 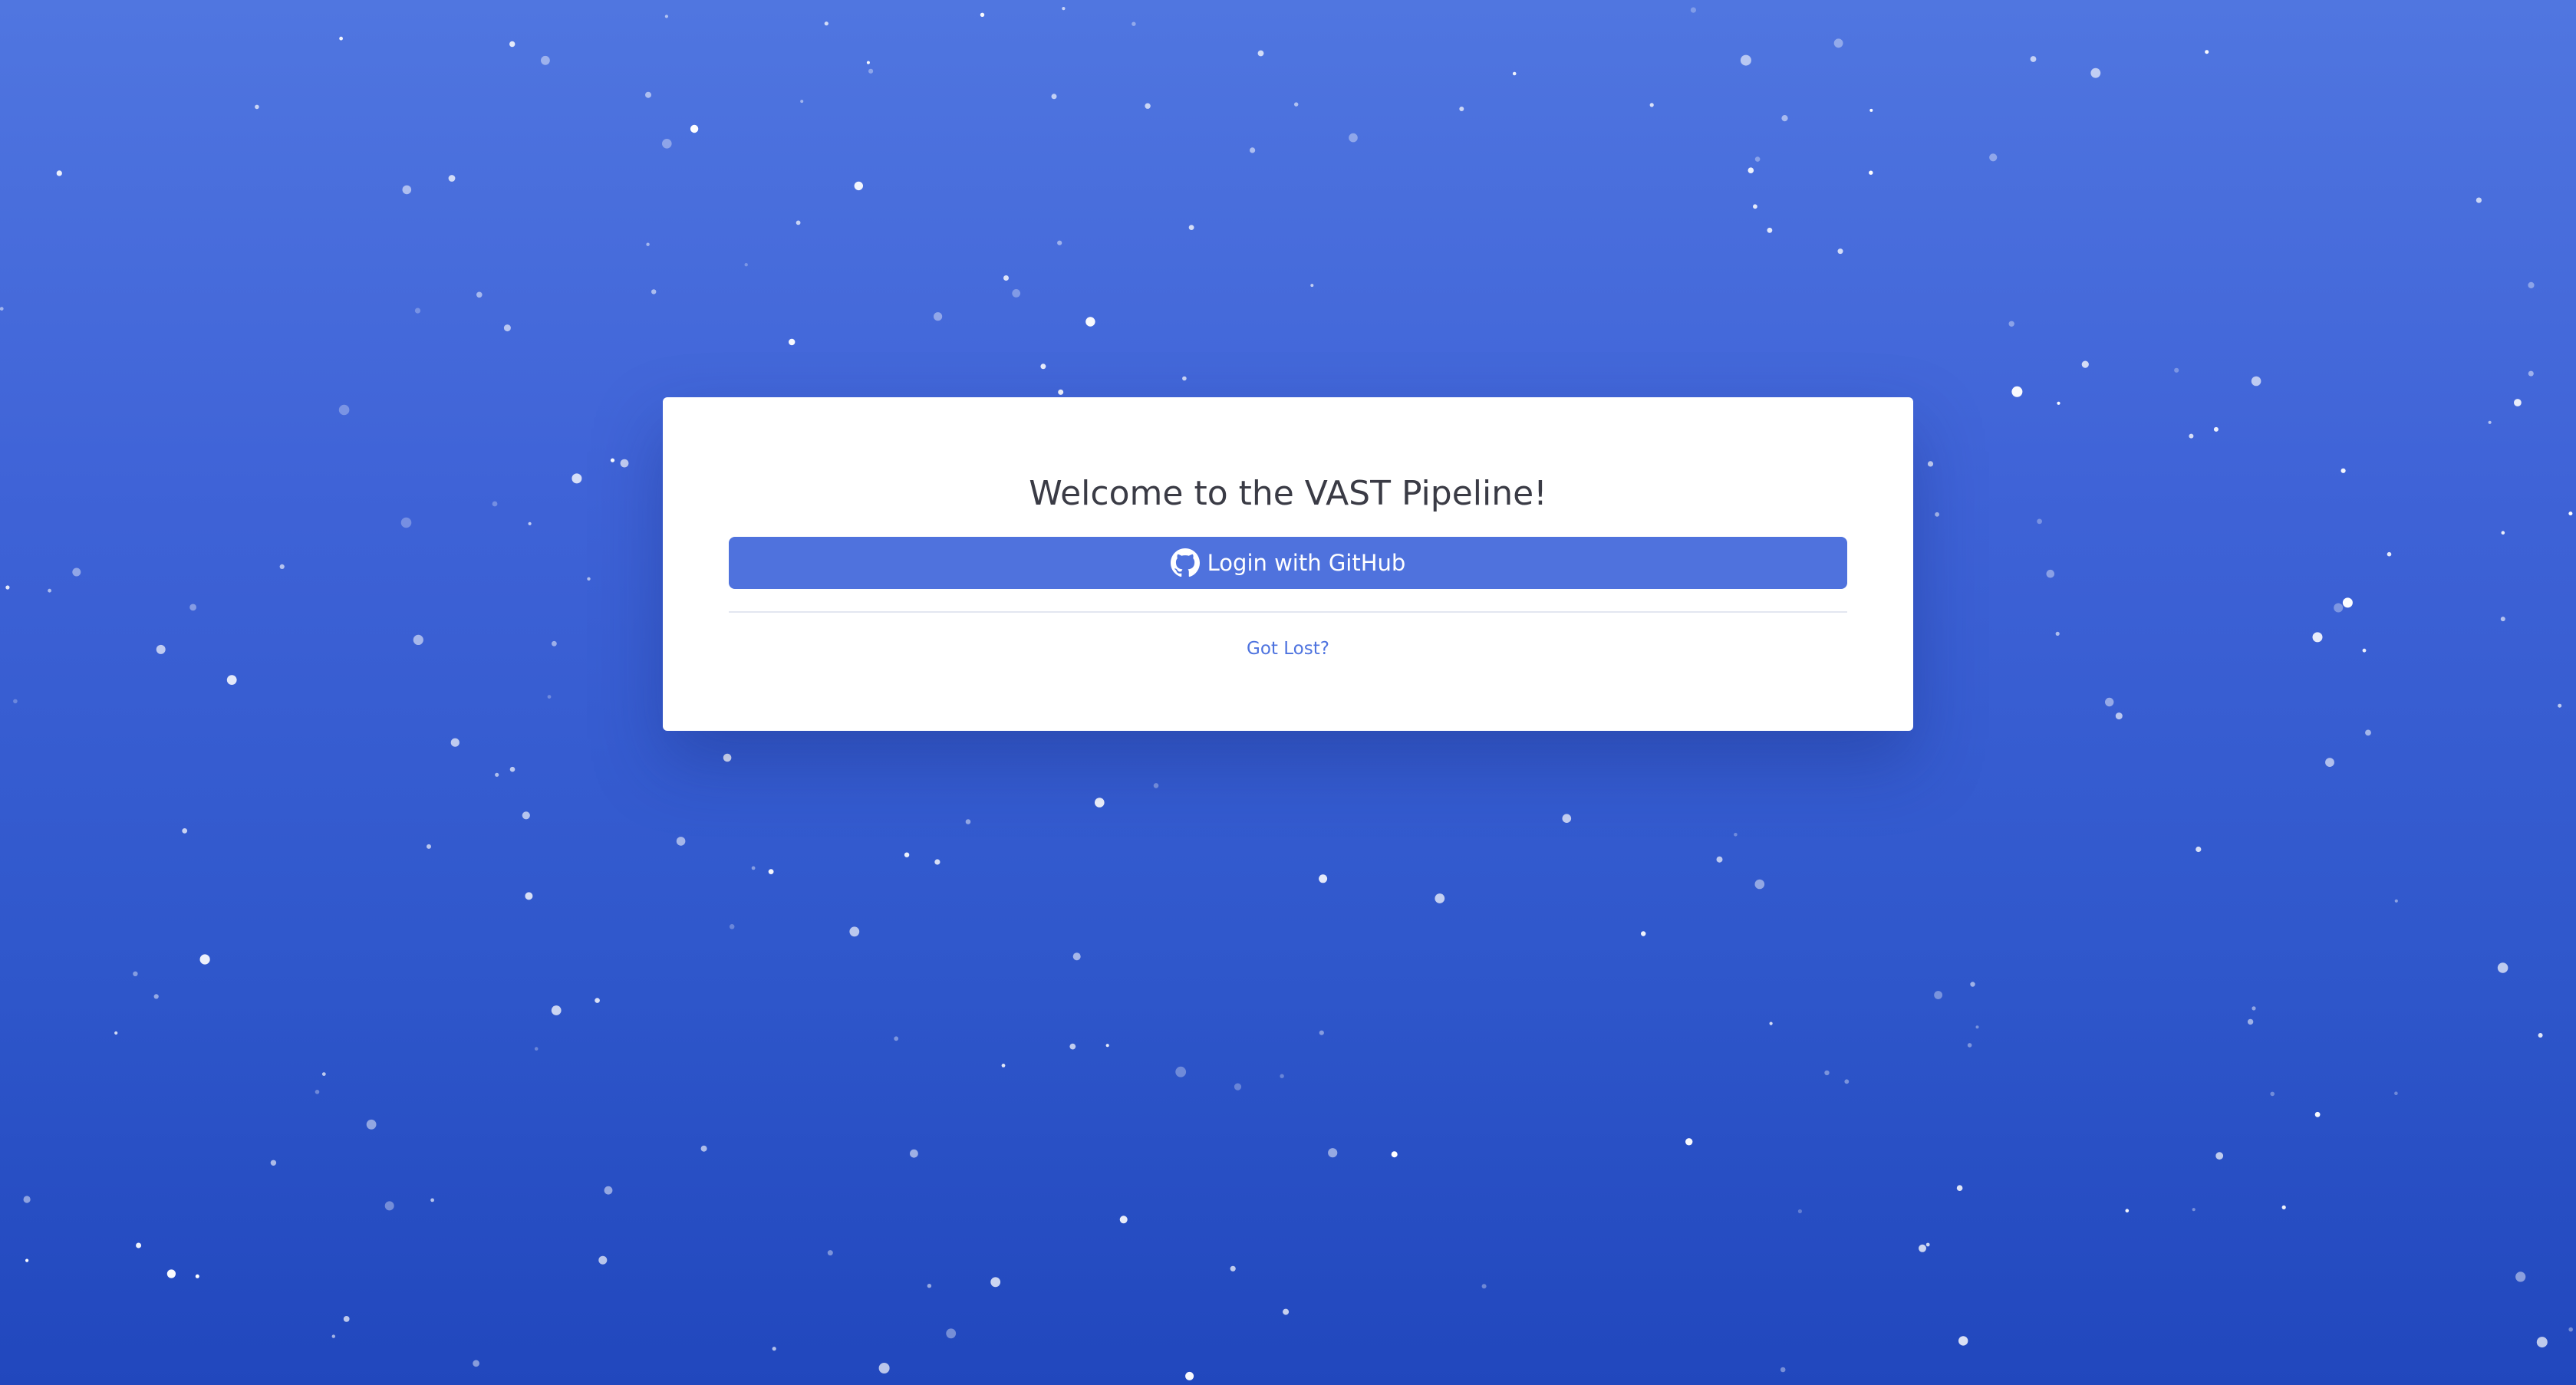 What do you see at coordinates (1288, 649) in the screenshot?
I see `got-lost-link: Got Lost?` at bounding box center [1288, 649].